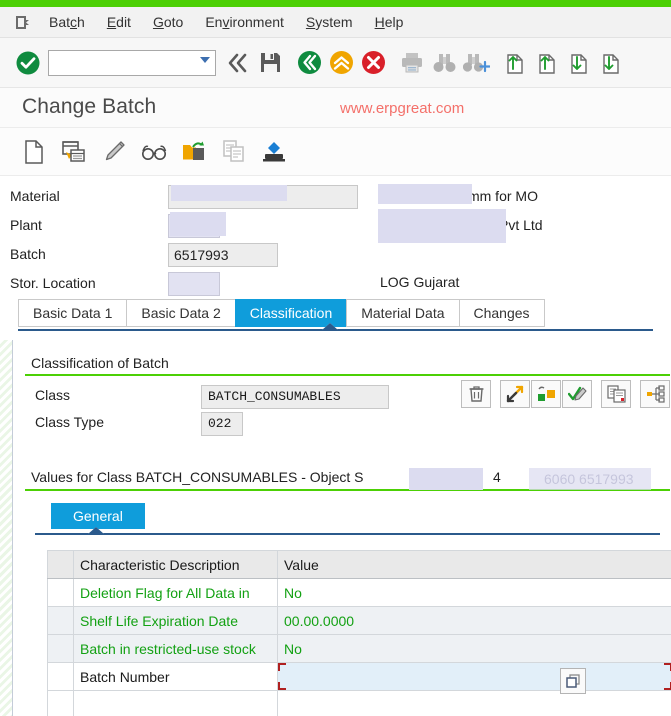 This screenshot has width=671, height=716. Describe the element at coordinates (476, 394) in the screenshot. I see `delete-trash-icon` at that location.